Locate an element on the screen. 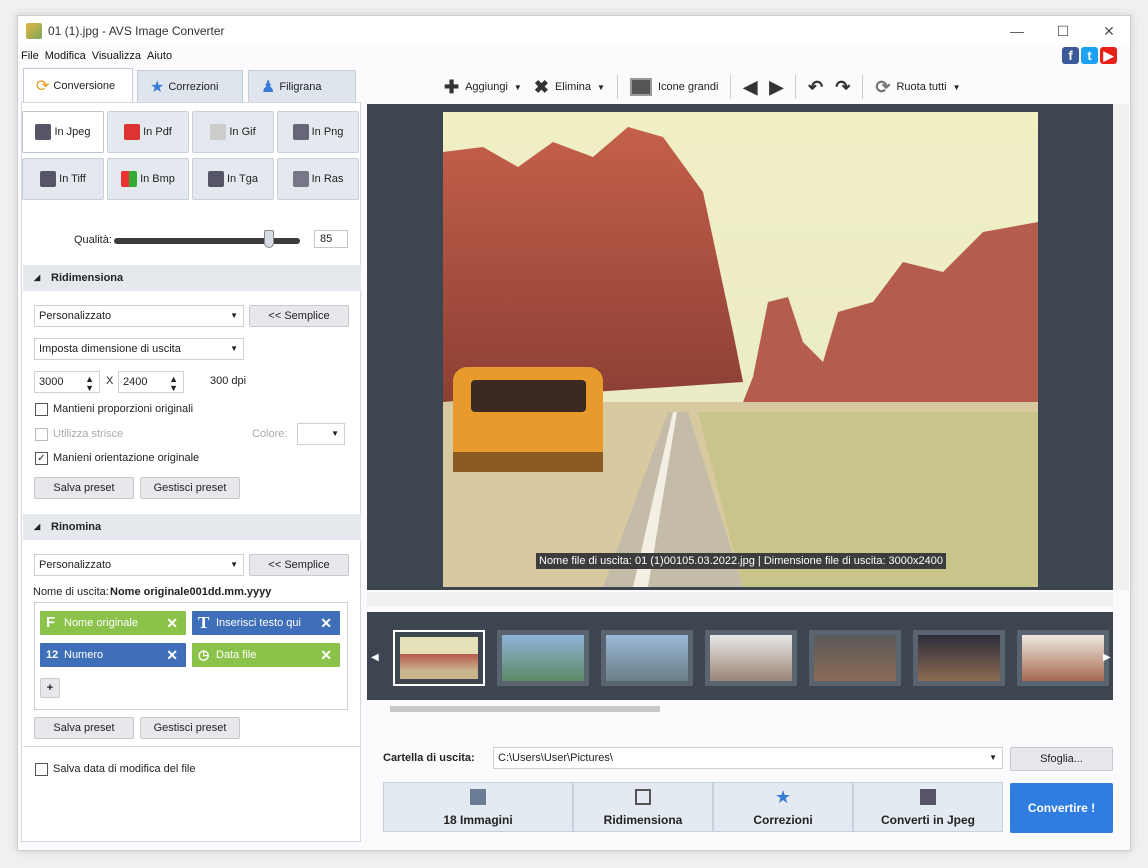  camera-icon is located at coordinates (43, 132).